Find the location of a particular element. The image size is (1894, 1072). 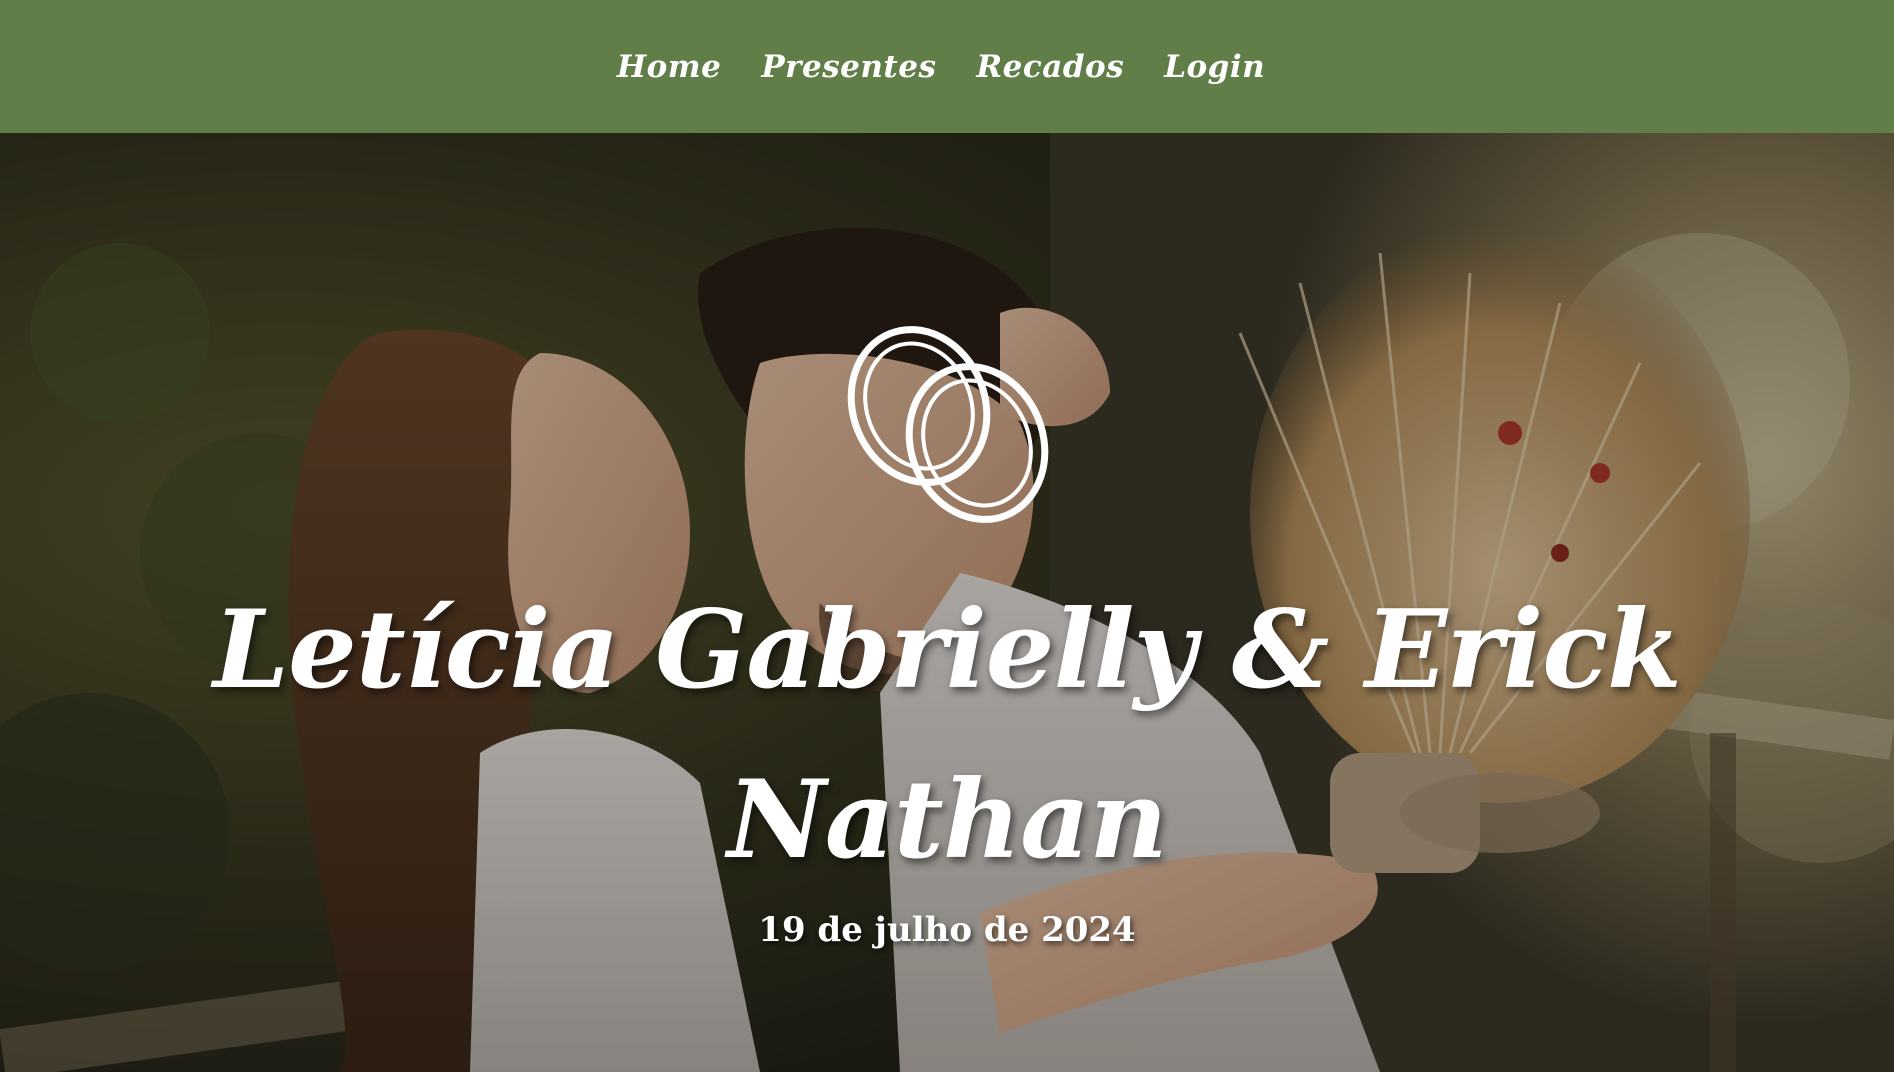

wedding-date: 19 de julho de 2024 is located at coordinates (947, 930).